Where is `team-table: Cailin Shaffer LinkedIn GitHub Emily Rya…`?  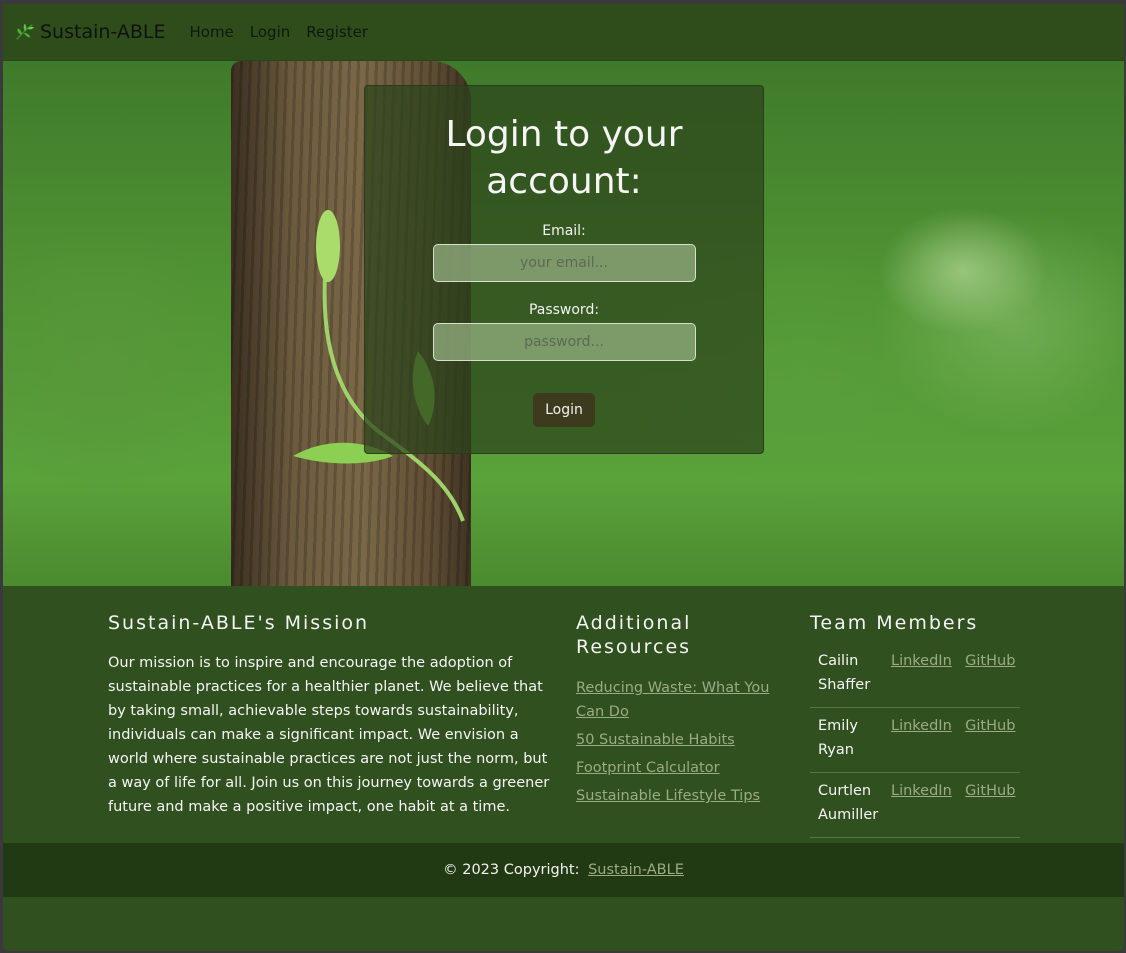
team-table: Cailin Shaffer LinkedIn GitHub Emily Rya… is located at coordinates (915, 740).